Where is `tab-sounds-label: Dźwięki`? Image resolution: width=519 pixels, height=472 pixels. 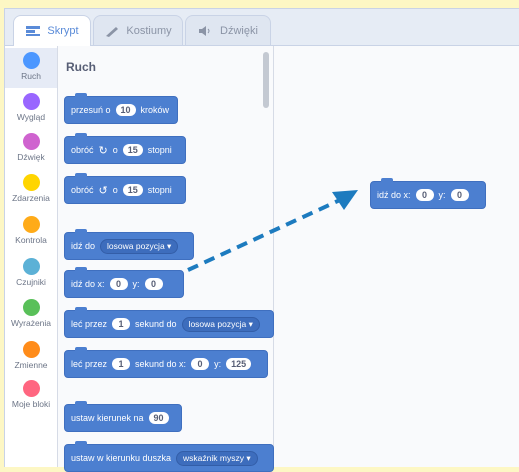 tab-sounds-label: Dźwięki is located at coordinates (239, 30).